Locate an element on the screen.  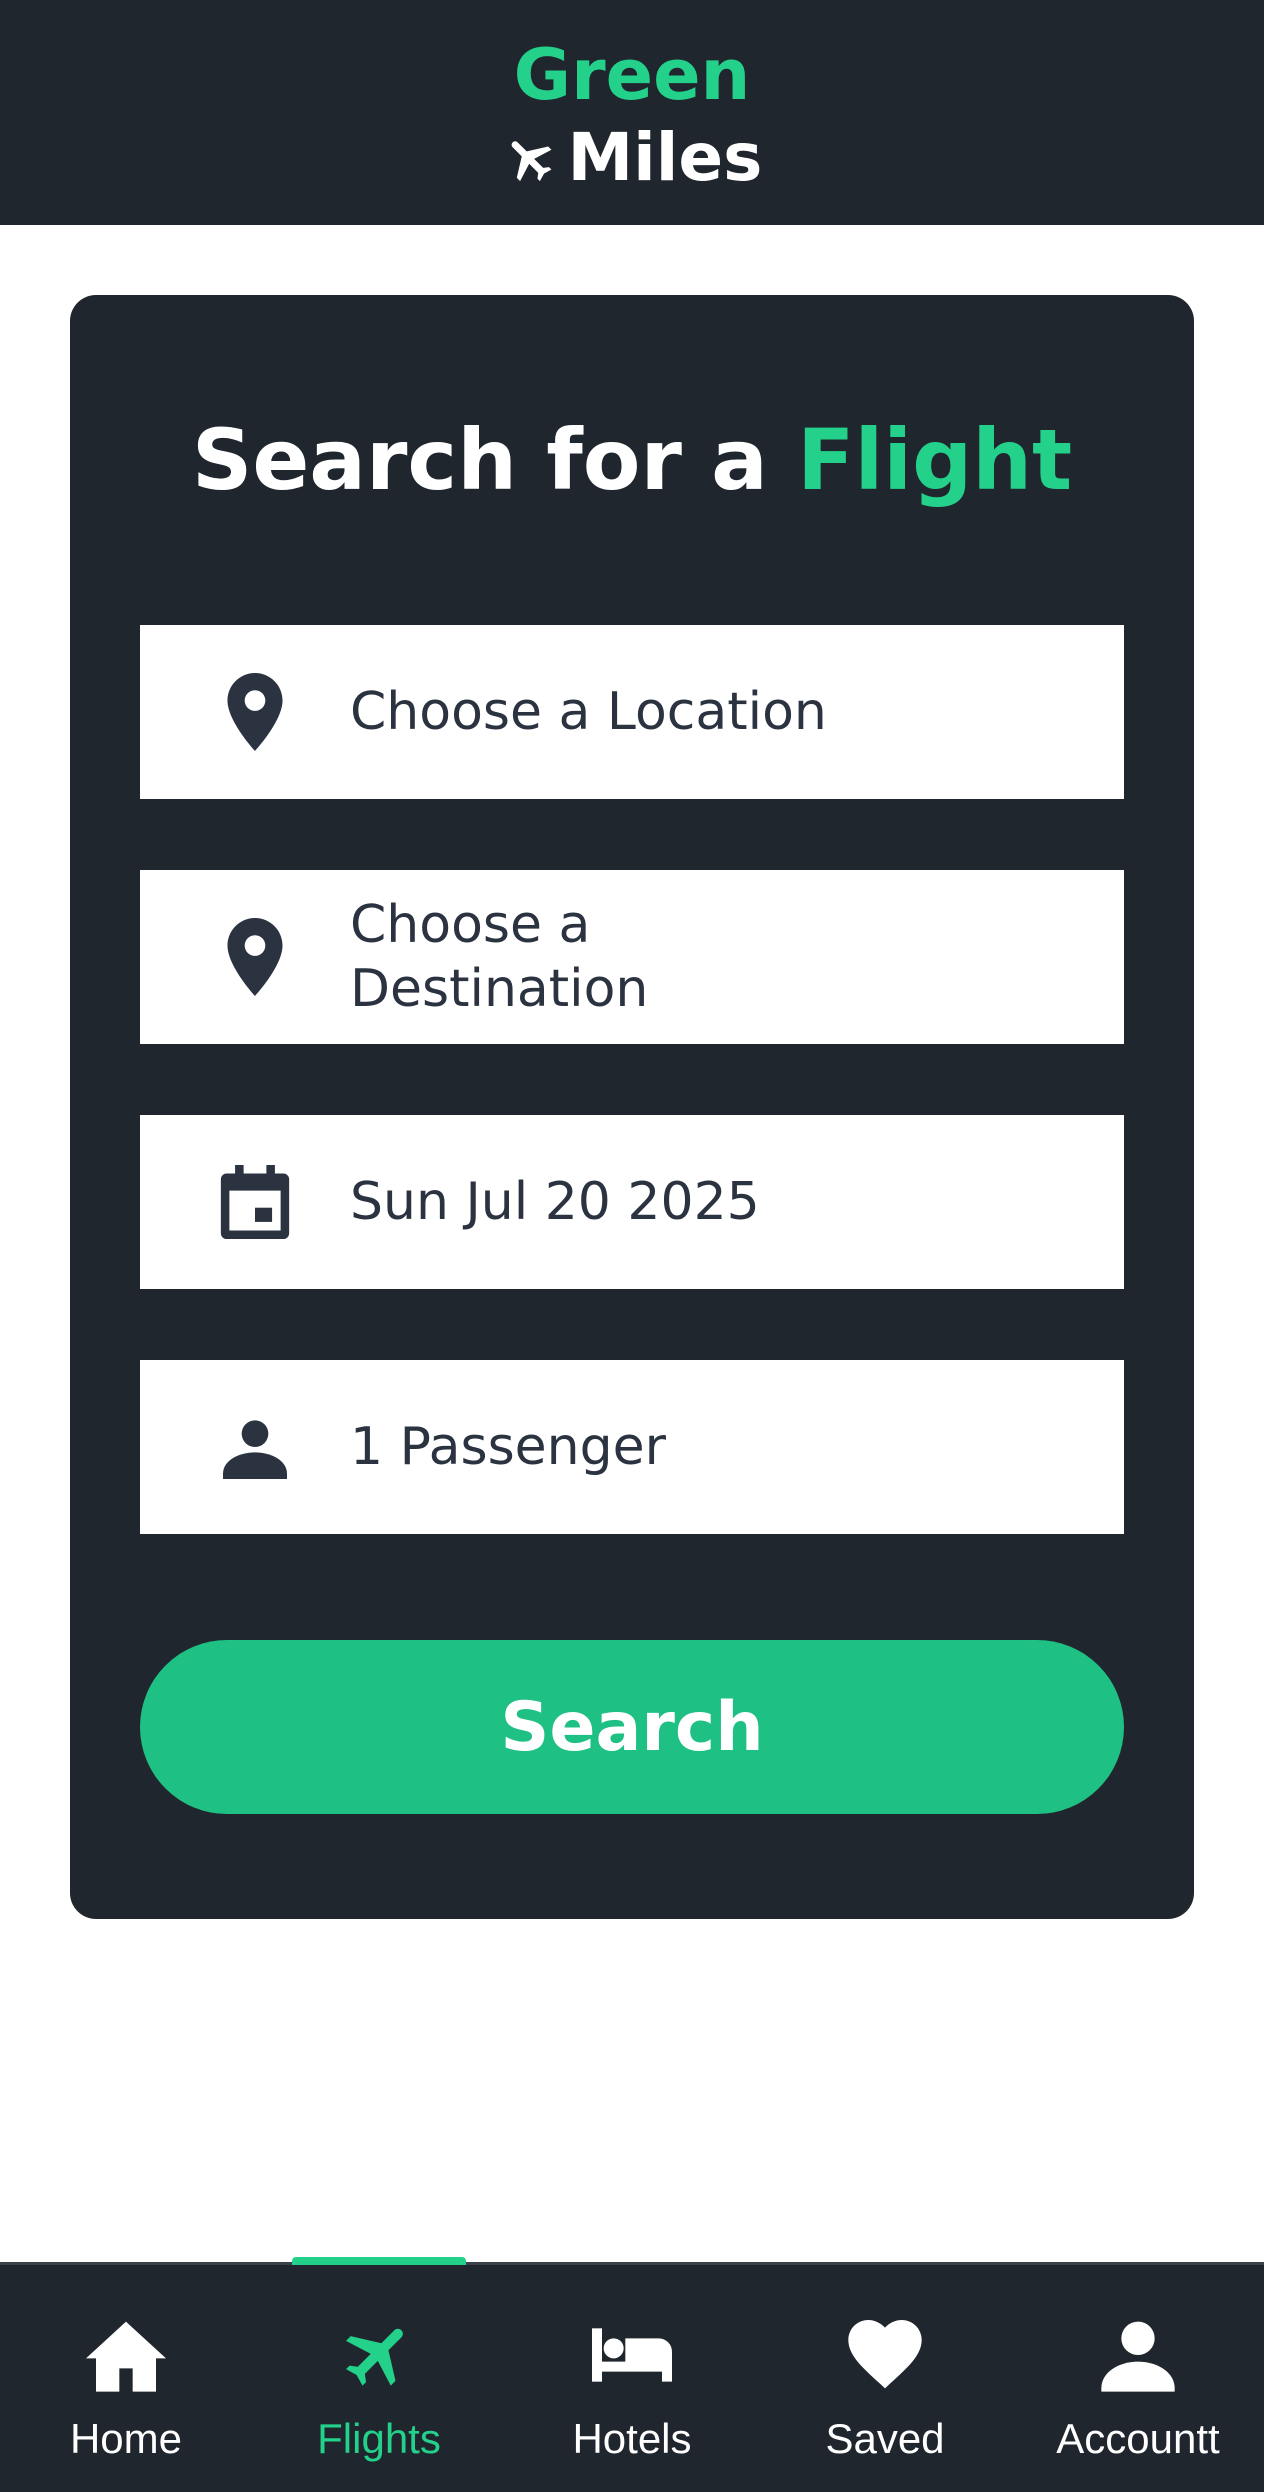
destination-value: Choose a Destination is located at coordinates (499, 957).